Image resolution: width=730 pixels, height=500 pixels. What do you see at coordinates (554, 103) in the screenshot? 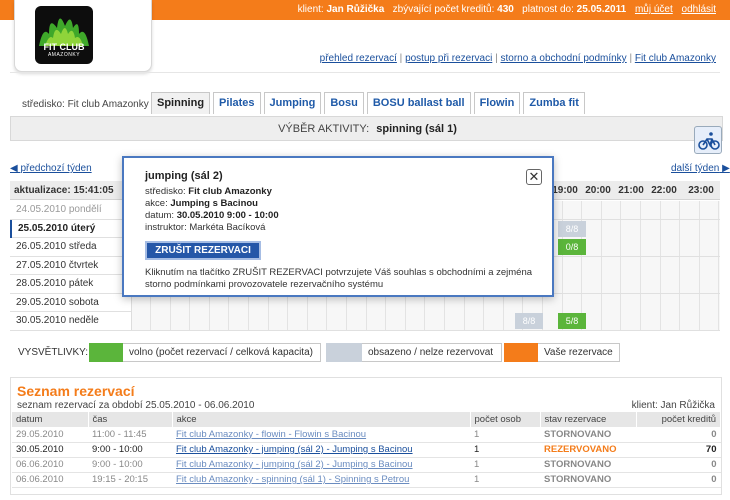
I see `tab-zumba-fit: Zumba fit` at bounding box center [554, 103].